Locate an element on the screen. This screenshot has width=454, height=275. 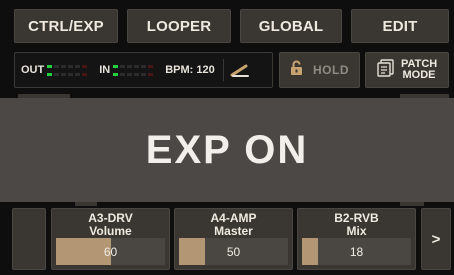
status-bar: OUT IN BPM: 120 is located at coordinates (143, 70).